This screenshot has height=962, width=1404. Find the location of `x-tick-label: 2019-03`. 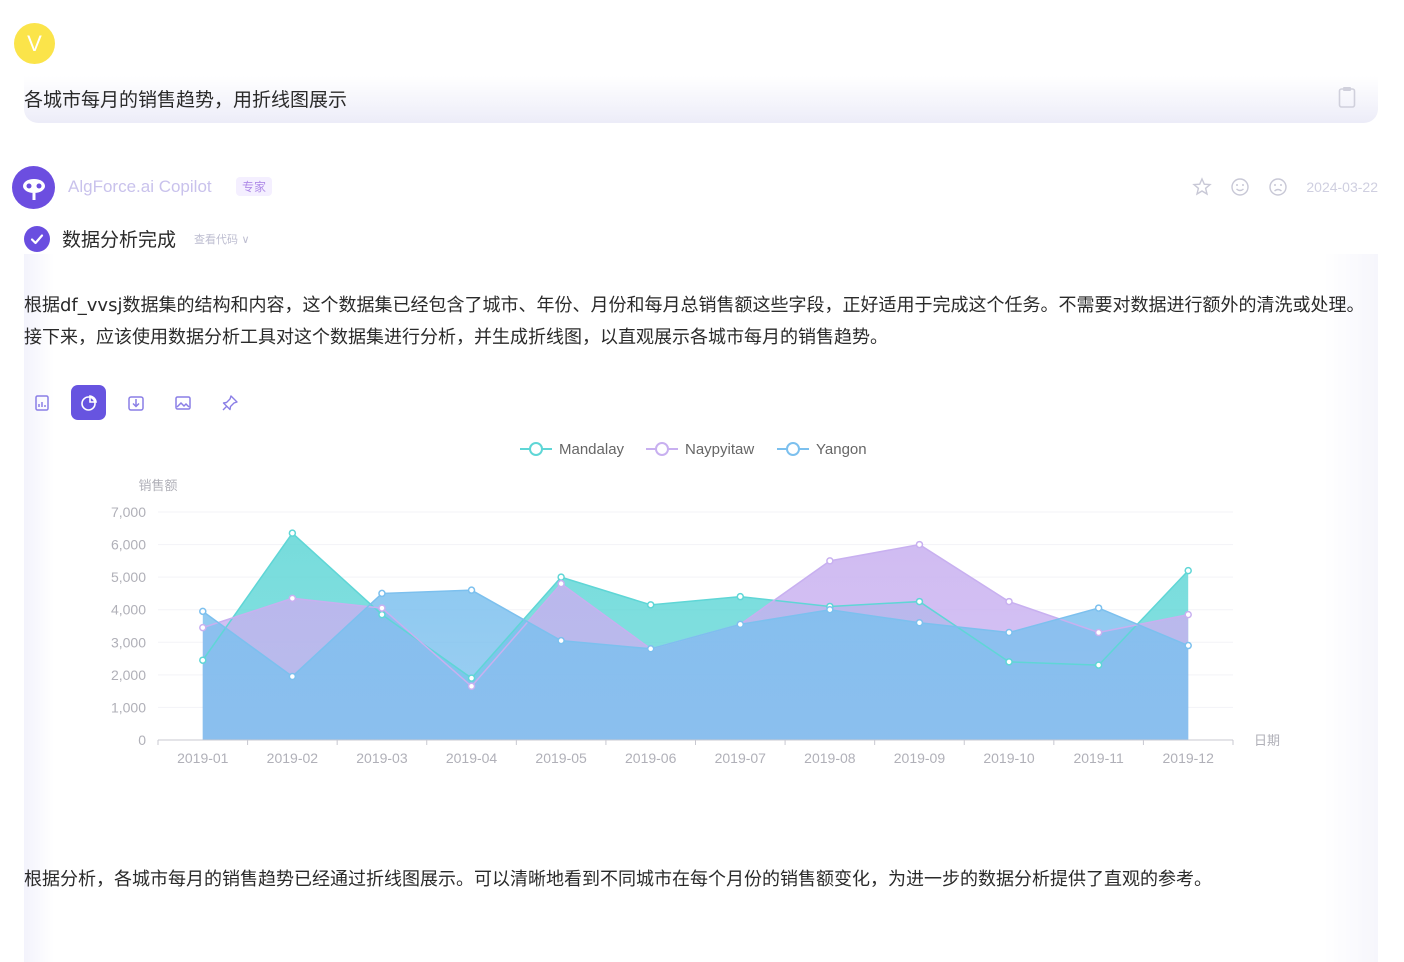

x-tick-label: 2019-03 is located at coordinates (382, 758).